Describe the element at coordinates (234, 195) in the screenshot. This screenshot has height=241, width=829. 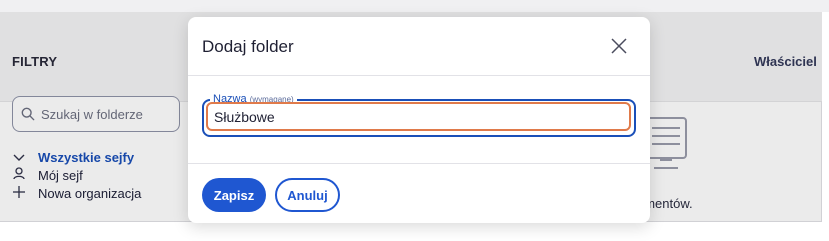
I see `save-button: Zapisz` at that location.